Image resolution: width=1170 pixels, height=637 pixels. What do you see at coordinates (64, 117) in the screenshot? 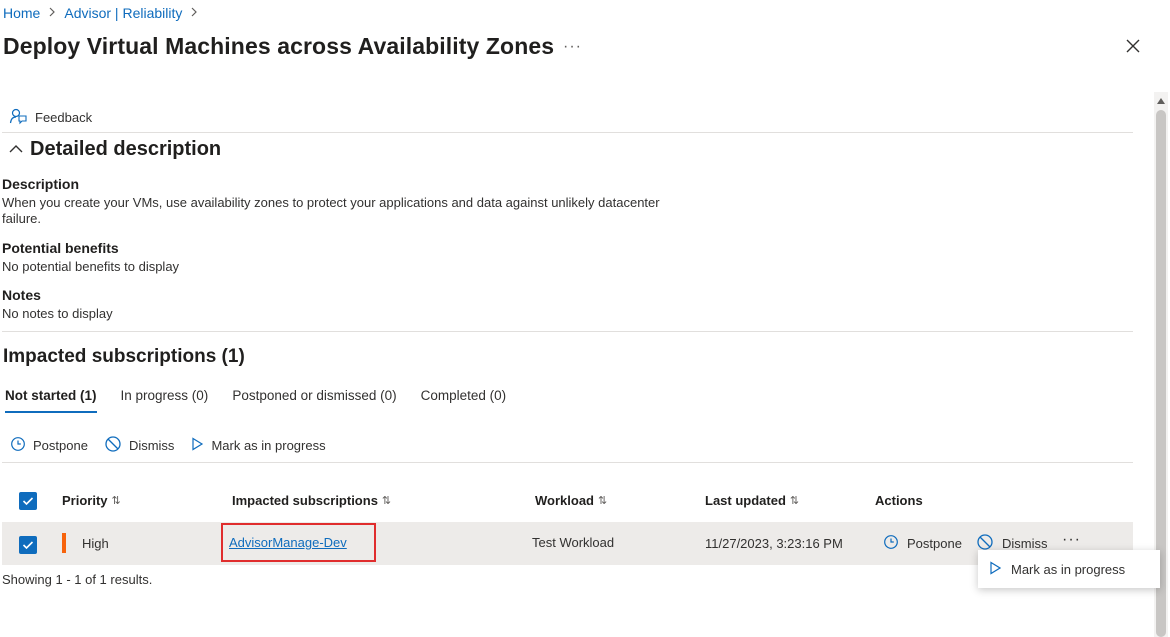
I see `feedback-label: Feedback` at bounding box center [64, 117].